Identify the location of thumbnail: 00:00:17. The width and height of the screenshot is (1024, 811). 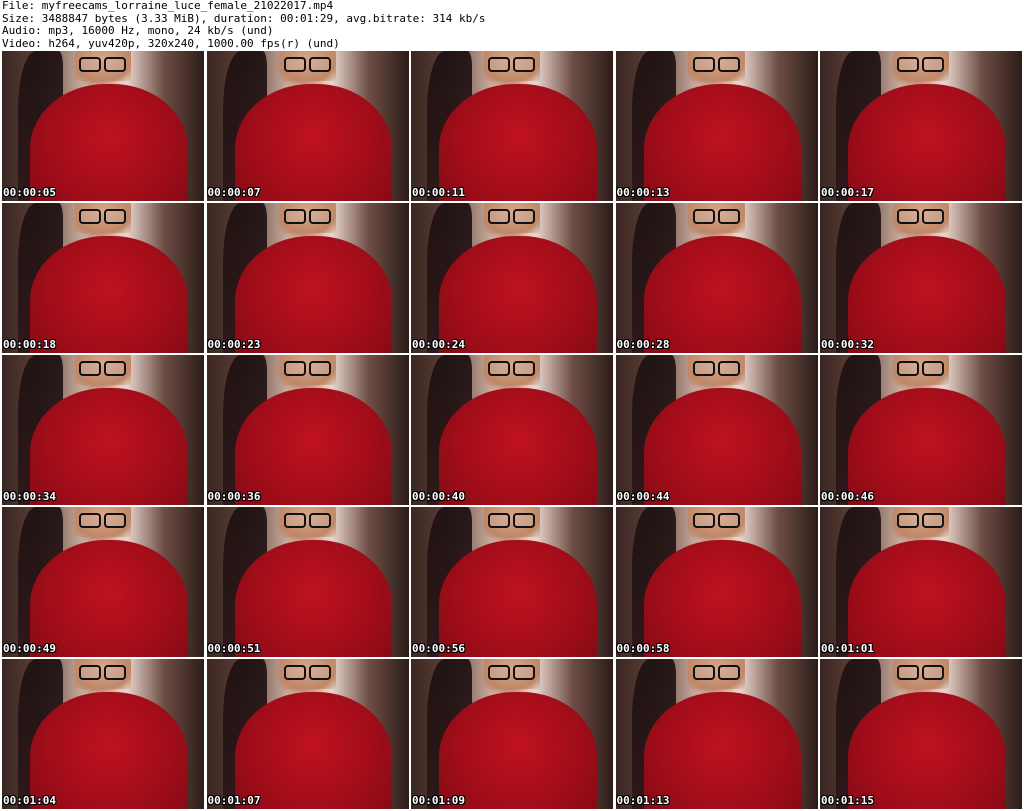
(921, 126).